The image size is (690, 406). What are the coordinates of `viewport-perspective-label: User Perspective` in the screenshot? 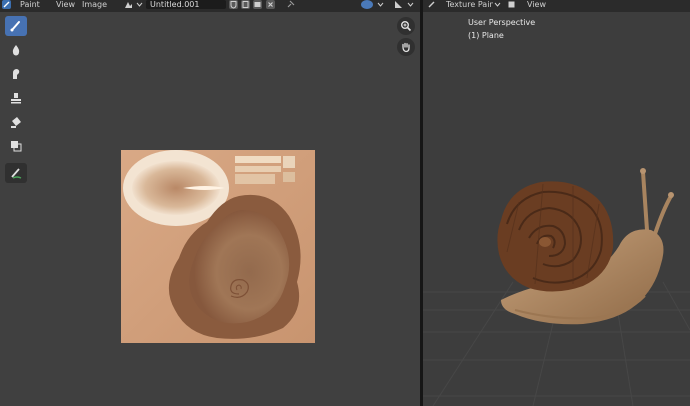 It's located at (502, 22).